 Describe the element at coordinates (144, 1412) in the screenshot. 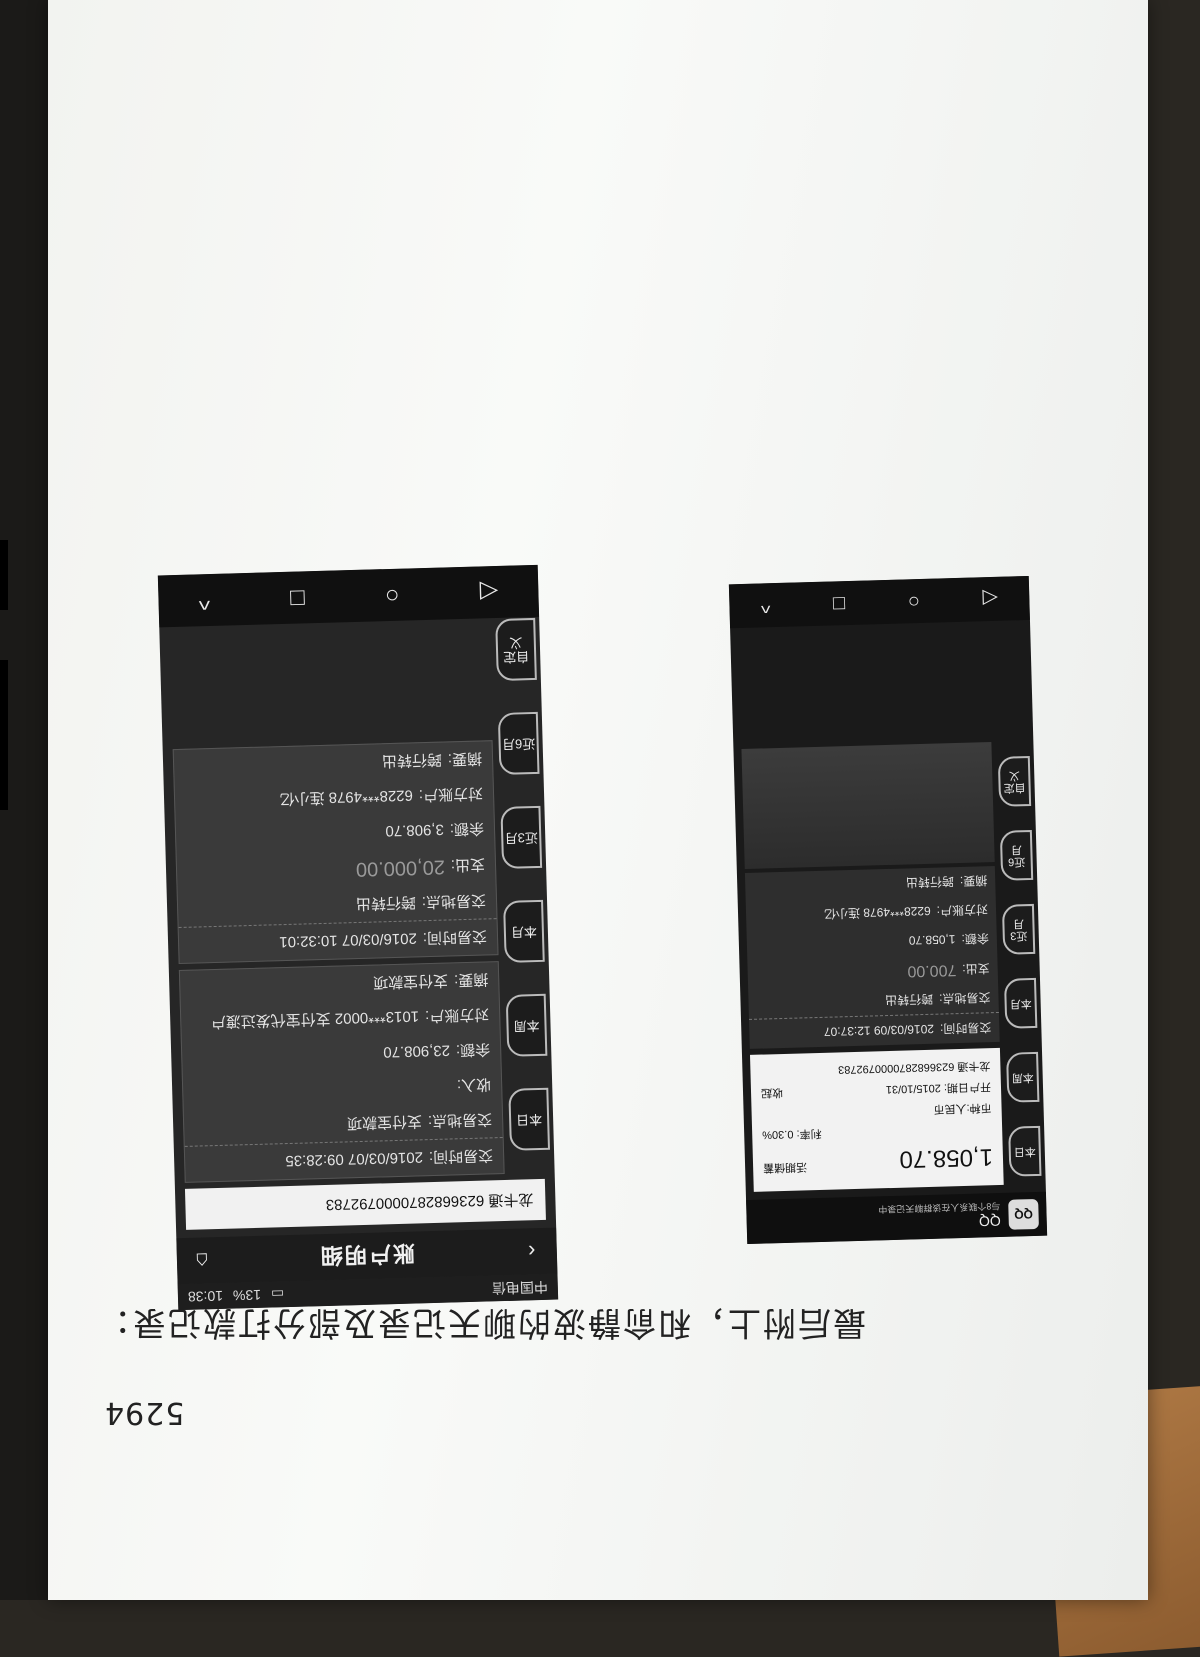

I see `page-number: 5294` at that location.